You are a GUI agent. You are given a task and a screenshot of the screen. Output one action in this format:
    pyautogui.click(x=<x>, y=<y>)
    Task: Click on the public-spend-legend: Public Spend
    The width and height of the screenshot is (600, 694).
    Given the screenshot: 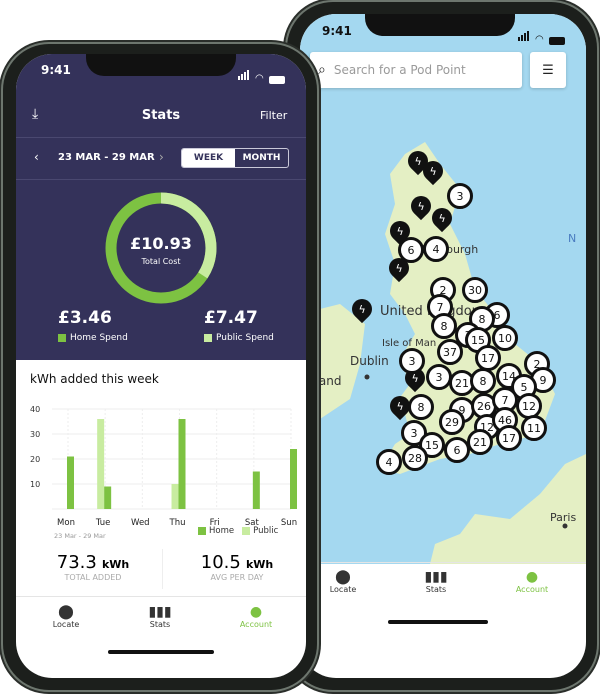 What is the action you would take?
    pyautogui.click(x=239, y=338)
    